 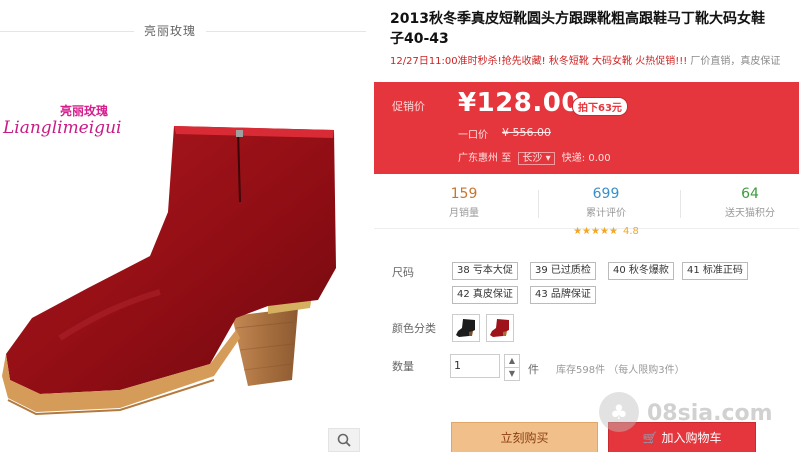 What do you see at coordinates (408, 106) in the screenshot?
I see `price-label: 促销价` at bounding box center [408, 106].